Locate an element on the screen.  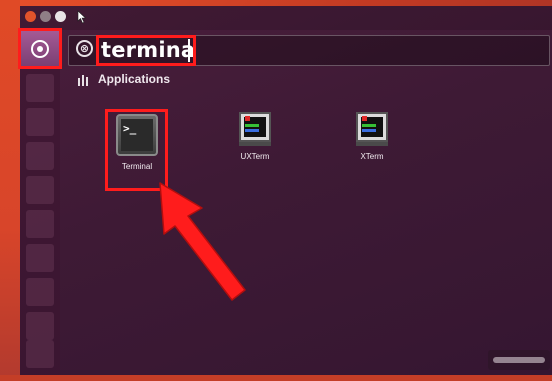
red-arrow-annotation is located at coordinates (202, 241).